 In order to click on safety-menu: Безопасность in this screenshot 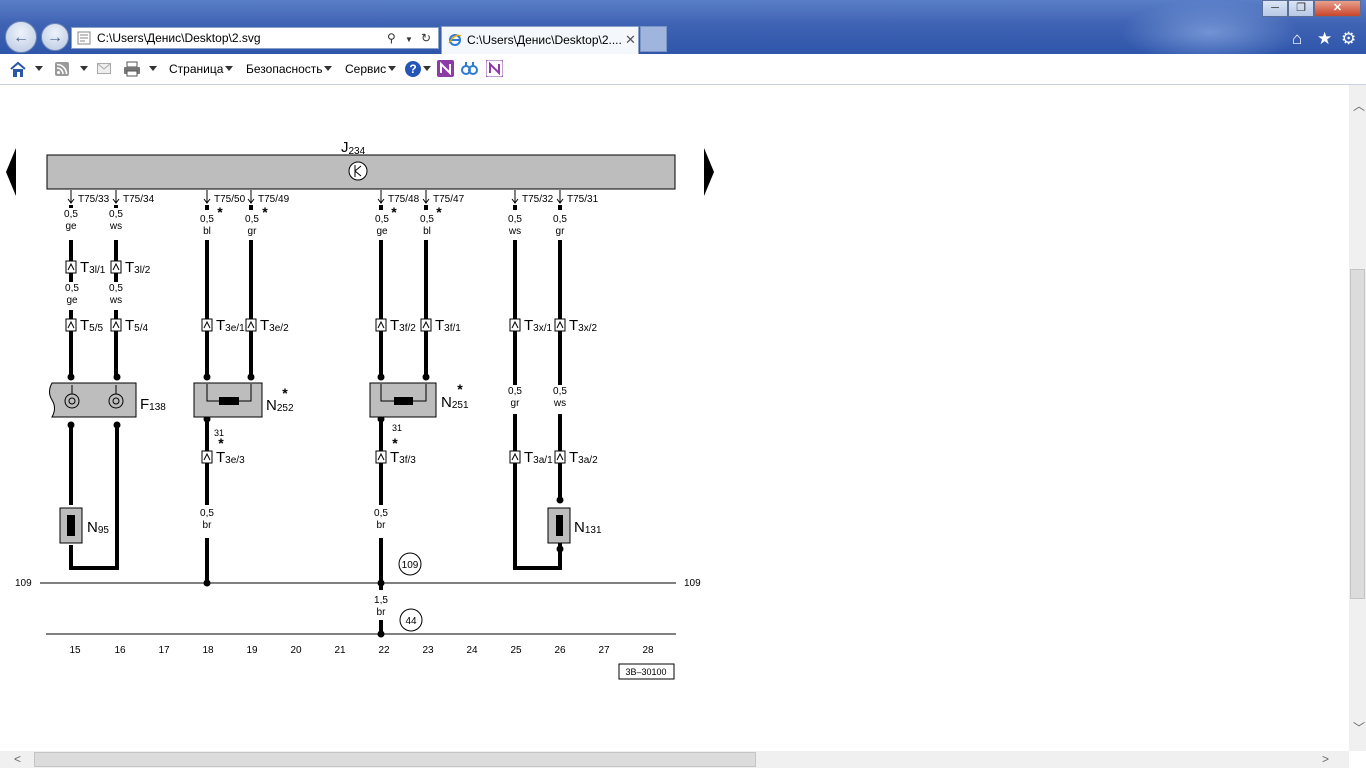, I will do `click(284, 69)`.